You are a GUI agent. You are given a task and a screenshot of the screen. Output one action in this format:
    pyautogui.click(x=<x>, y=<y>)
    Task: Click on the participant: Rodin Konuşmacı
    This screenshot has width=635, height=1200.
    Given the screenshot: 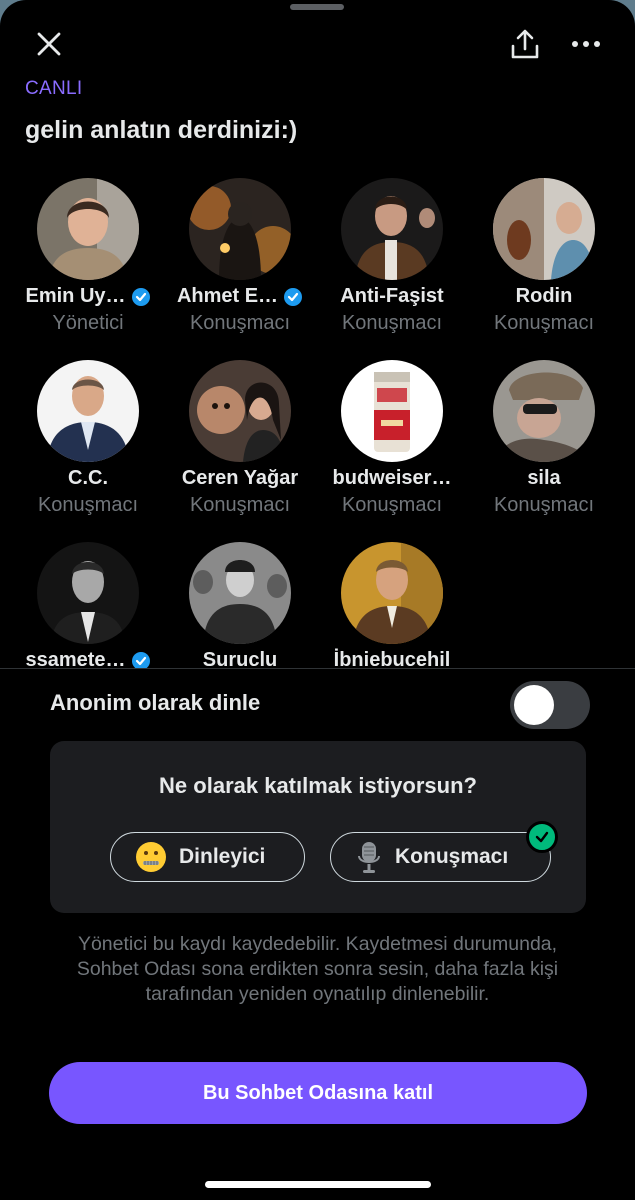 What is the action you would take?
    pyautogui.click(x=544, y=256)
    